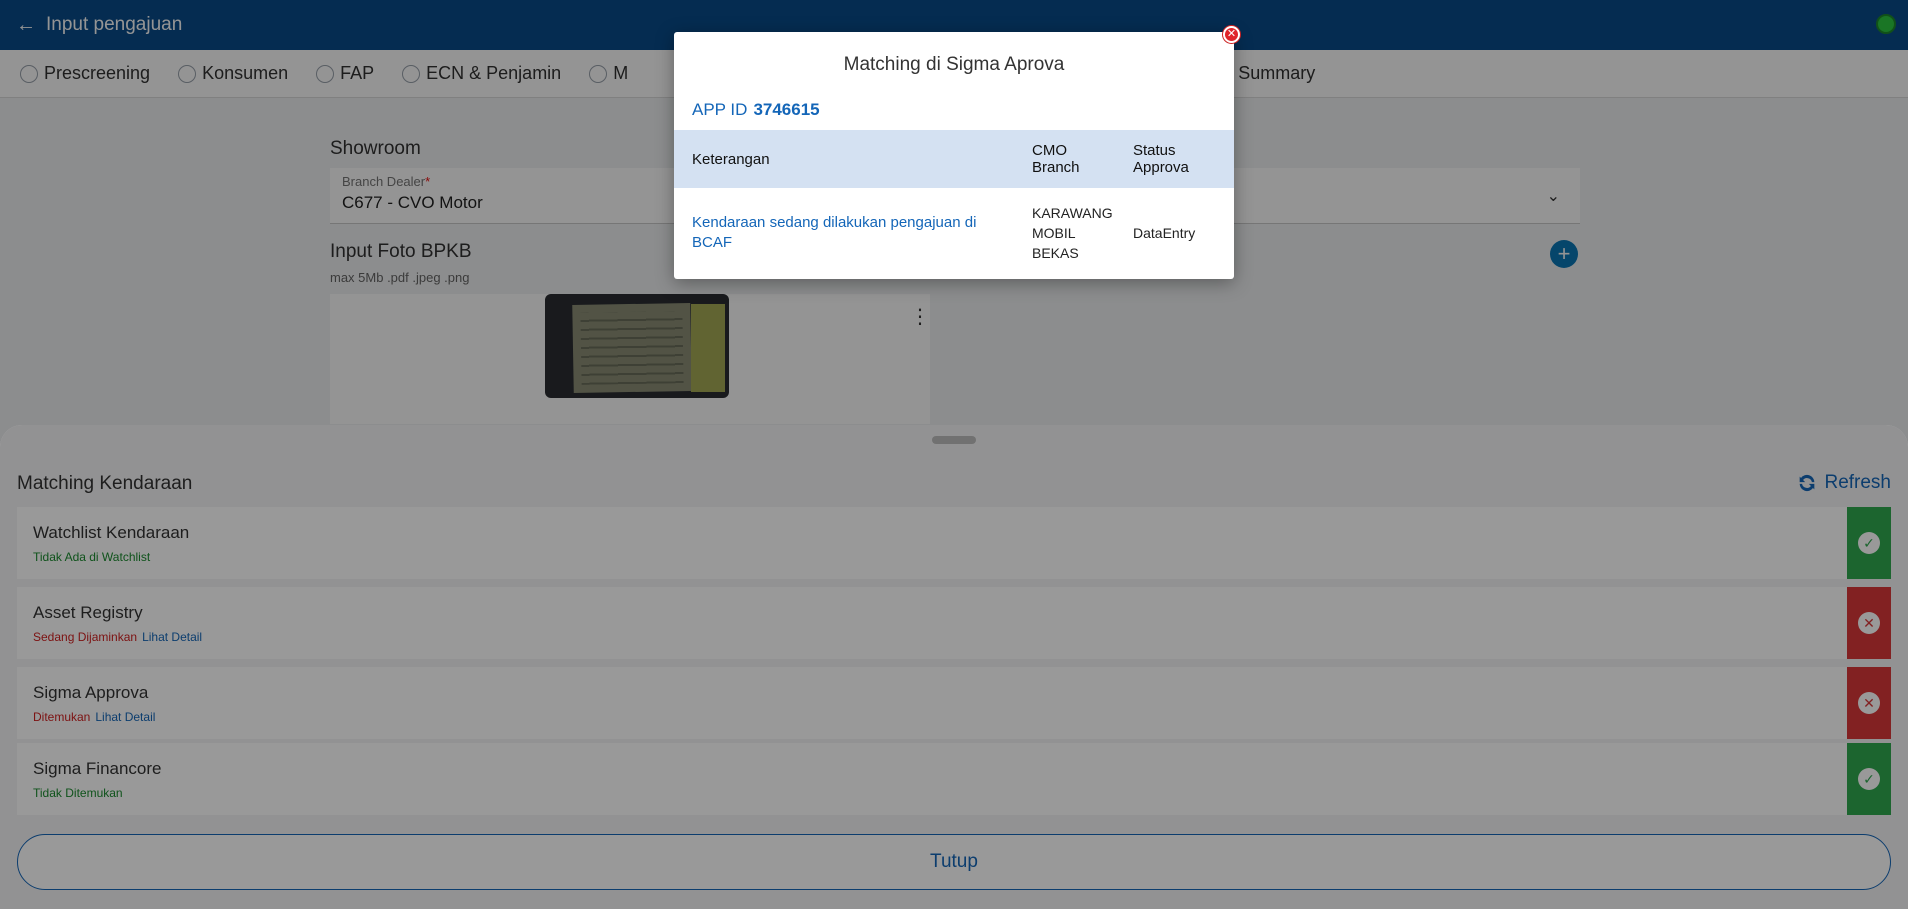 Image resolution: width=1908 pixels, height=909 pixels. I want to click on cell-status-approva: DataEntry, so click(1164, 233).